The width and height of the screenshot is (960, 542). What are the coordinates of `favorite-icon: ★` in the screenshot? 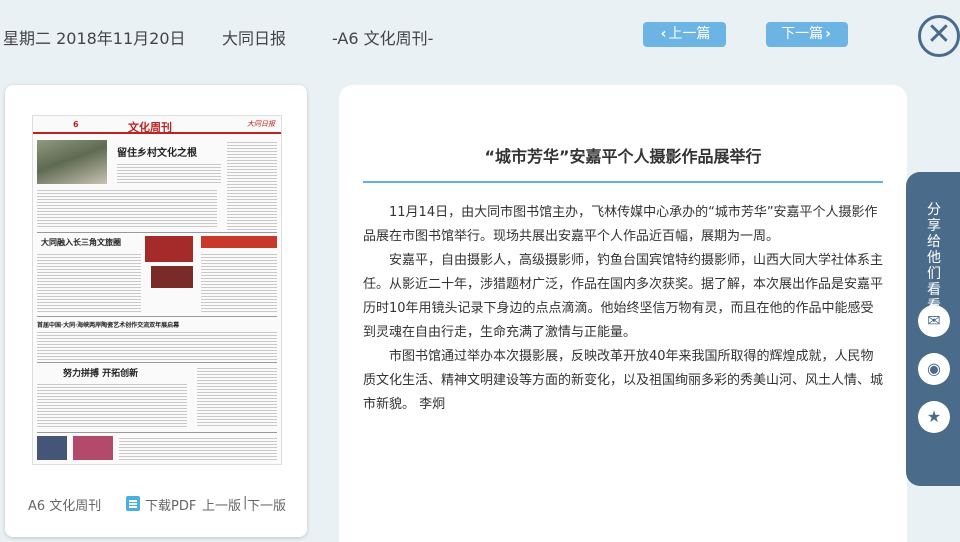 It's located at (934, 417).